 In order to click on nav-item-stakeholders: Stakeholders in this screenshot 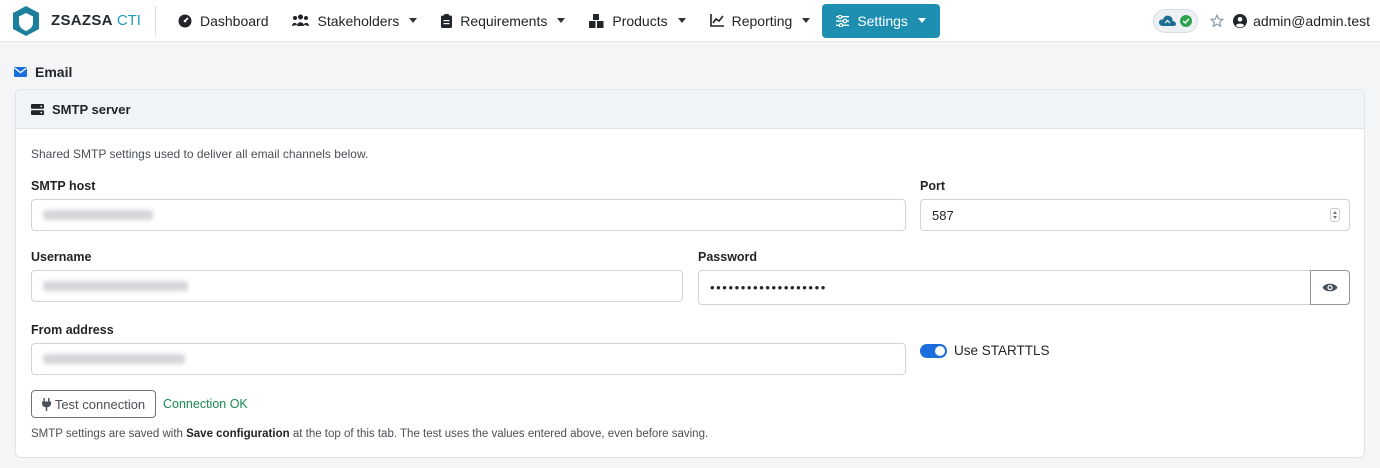, I will do `click(354, 21)`.